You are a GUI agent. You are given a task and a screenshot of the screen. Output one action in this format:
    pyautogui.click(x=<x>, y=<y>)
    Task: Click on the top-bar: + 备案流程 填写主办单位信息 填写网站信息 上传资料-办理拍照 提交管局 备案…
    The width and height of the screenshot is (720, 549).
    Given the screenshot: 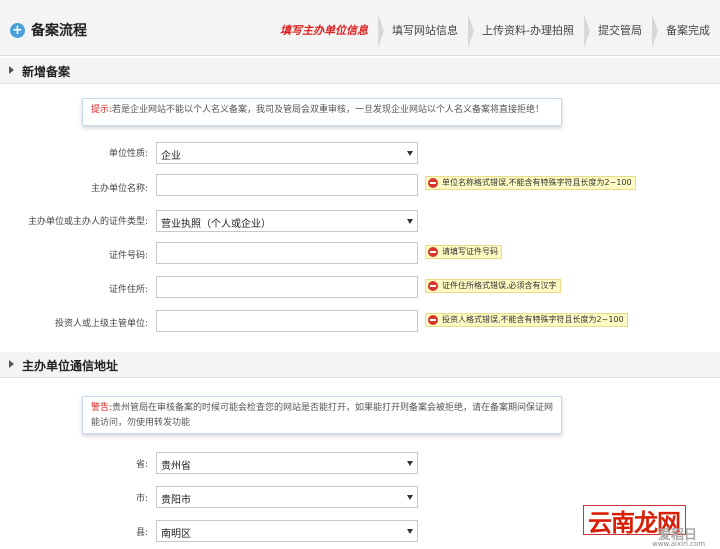 What is the action you would take?
    pyautogui.click(x=360, y=28)
    